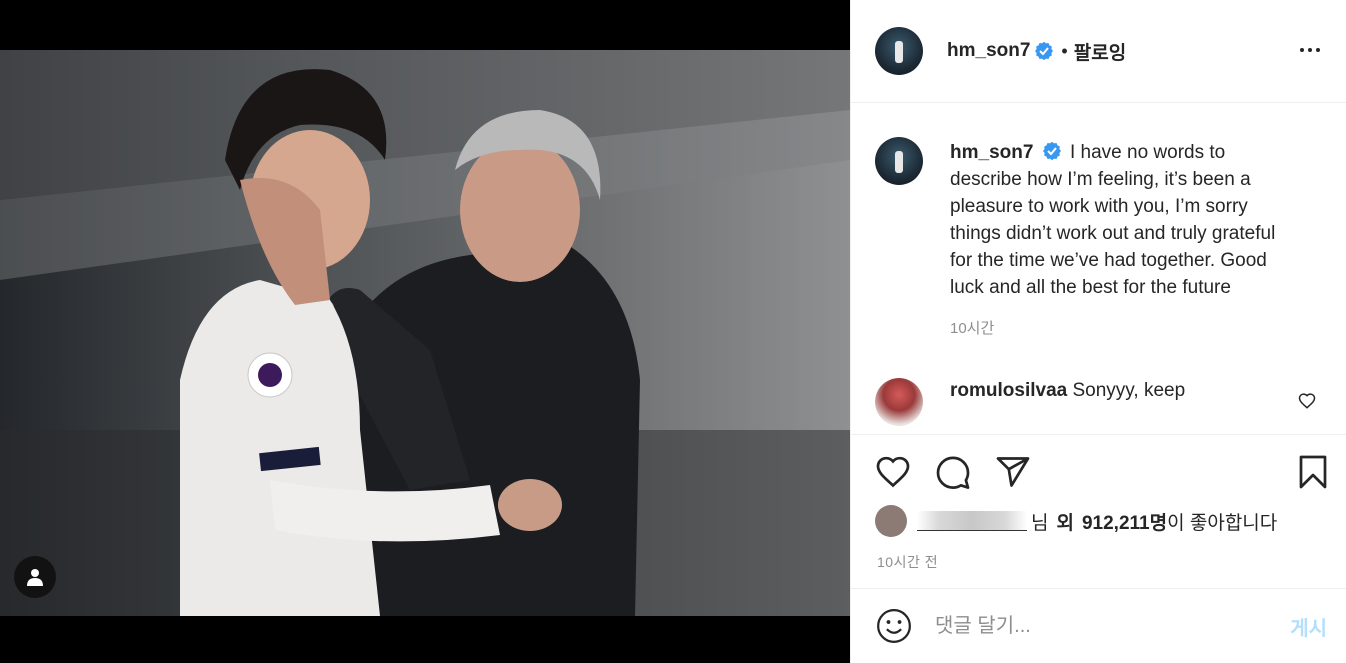  Describe the element at coordinates (1129, 390) in the screenshot. I see `comment-body: Sonyyy, keep` at that location.